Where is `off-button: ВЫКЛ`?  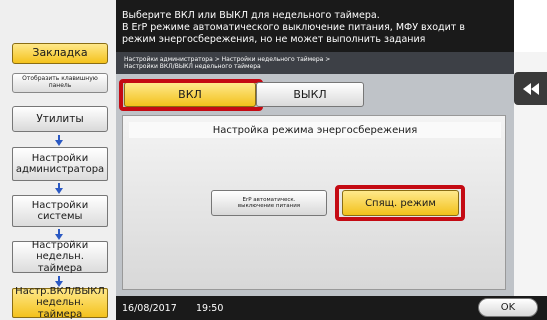
off-button: ВЫКЛ is located at coordinates (310, 94).